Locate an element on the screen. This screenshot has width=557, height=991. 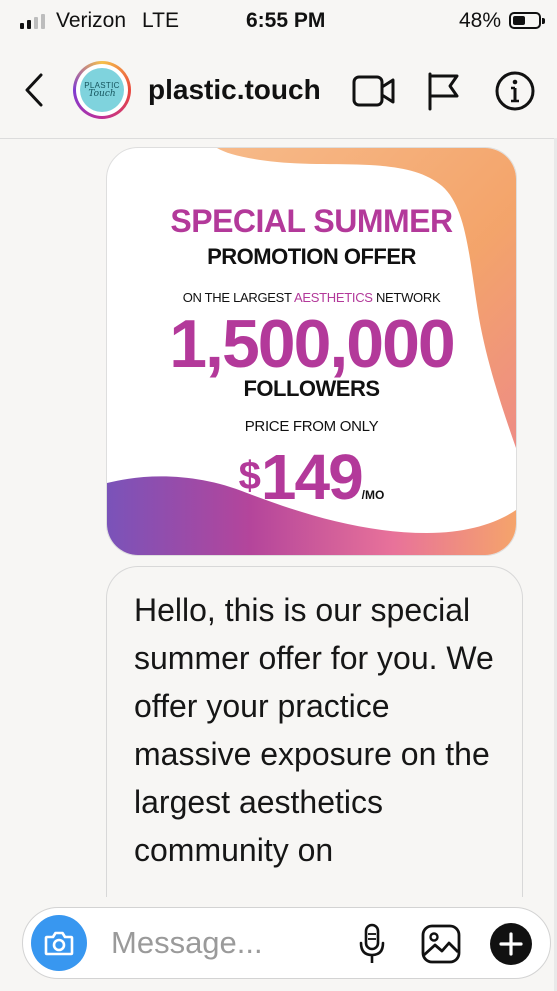
promo-price: $149/MO is located at coordinates (311, 477).